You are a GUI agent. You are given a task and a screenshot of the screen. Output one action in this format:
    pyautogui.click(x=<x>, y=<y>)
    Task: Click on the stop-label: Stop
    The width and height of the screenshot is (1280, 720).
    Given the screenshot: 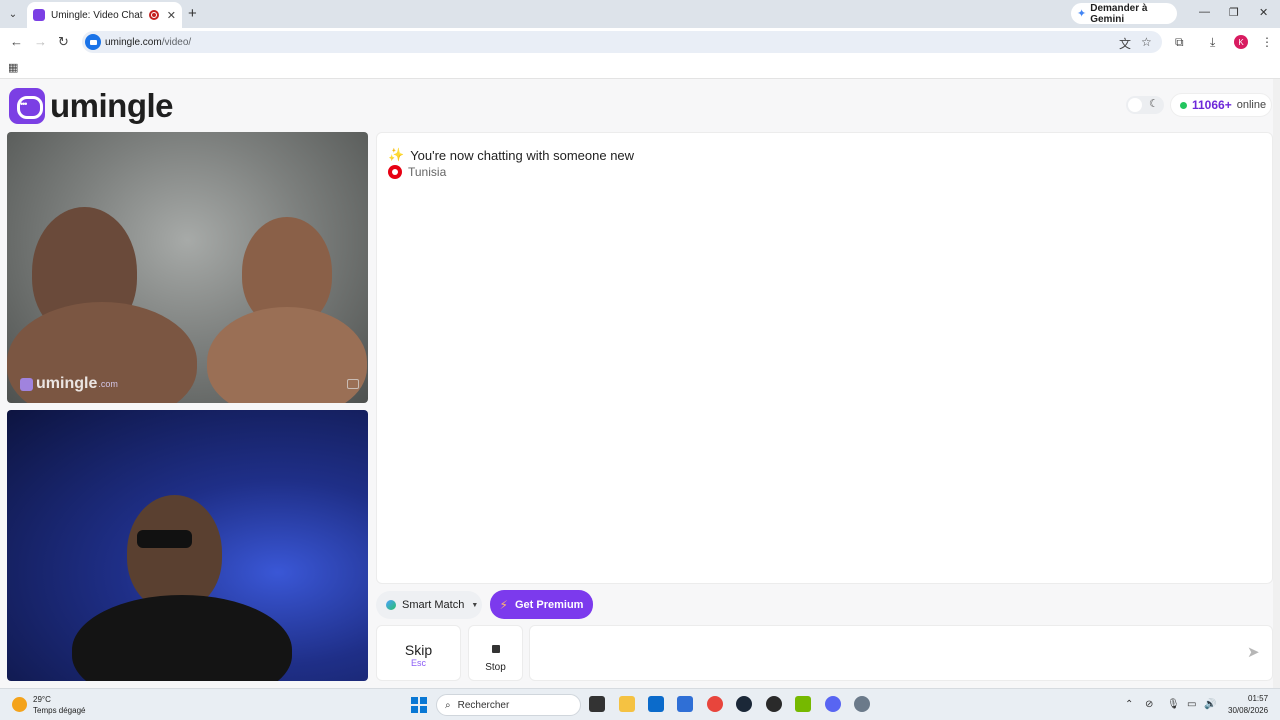 What is the action you would take?
    pyautogui.click(x=495, y=667)
    